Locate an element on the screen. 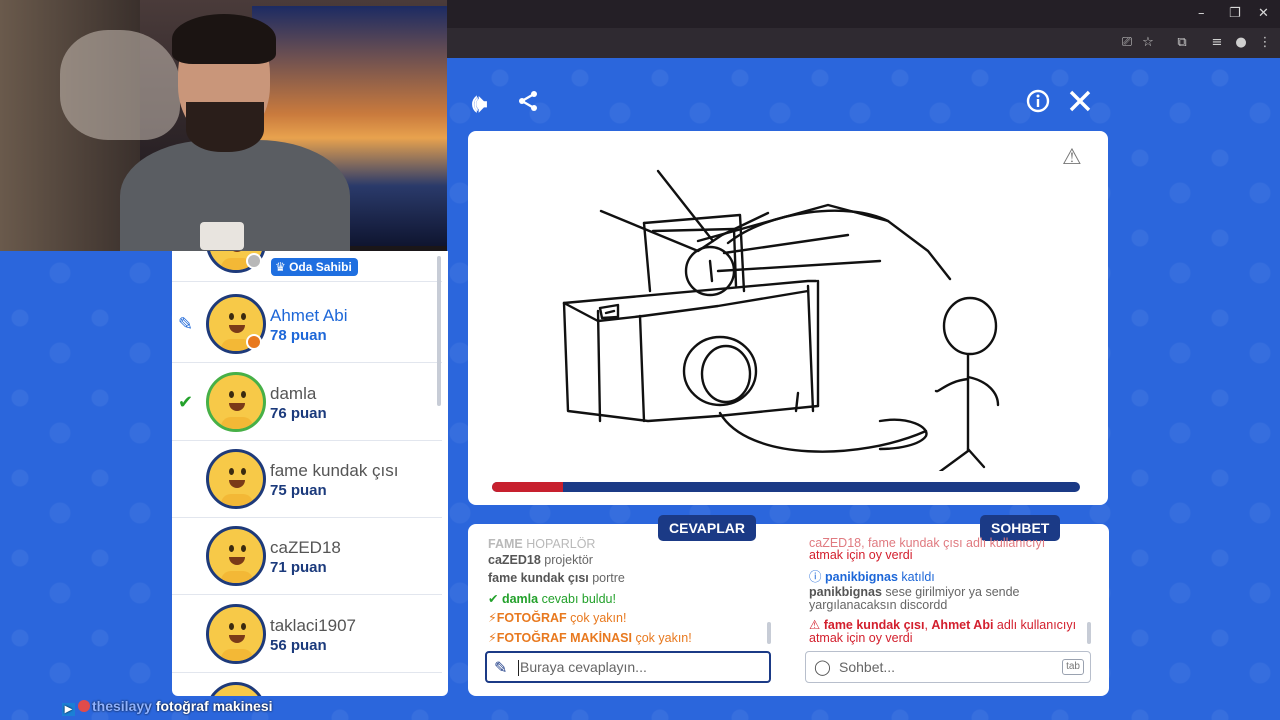 The height and width of the screenshot is (720, 1280). player-name: fame kundak çısı is located at coordinates (334, 470).